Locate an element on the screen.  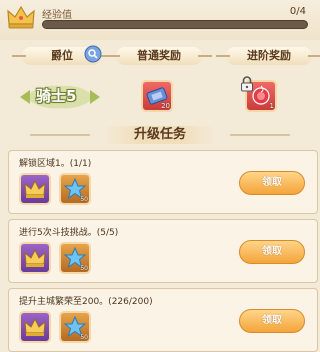
advanced-reward-header: 进阶奖励 is located at coordinates (268, 56).